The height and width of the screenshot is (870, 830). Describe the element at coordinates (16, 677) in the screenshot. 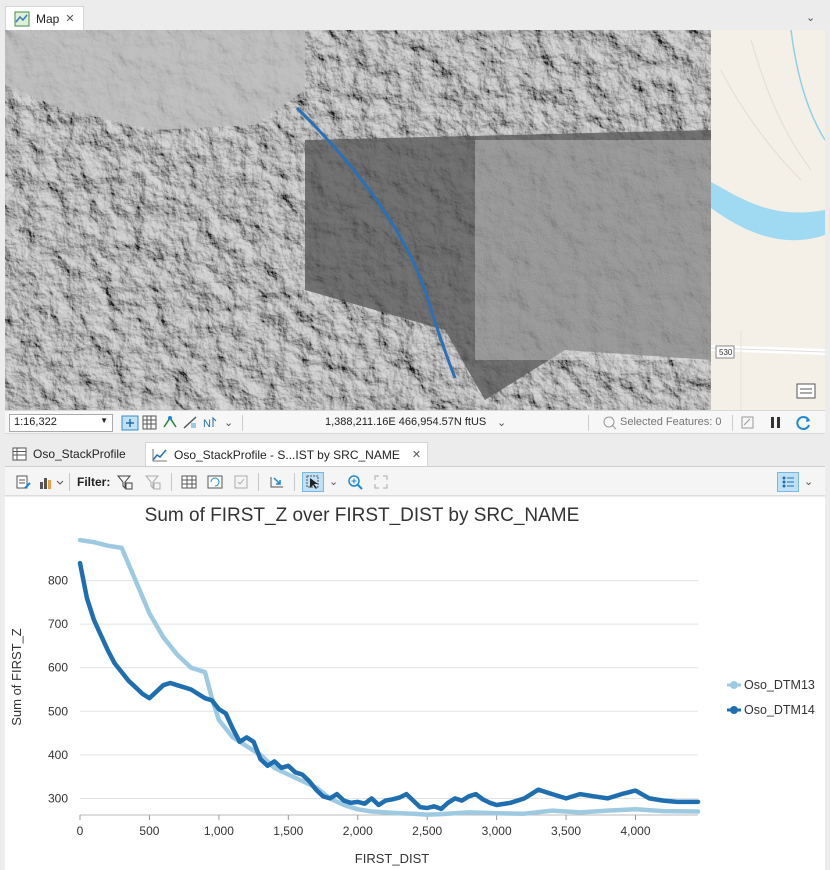

I see `y-axis-label: Sum of FIRST_Z` at that location.